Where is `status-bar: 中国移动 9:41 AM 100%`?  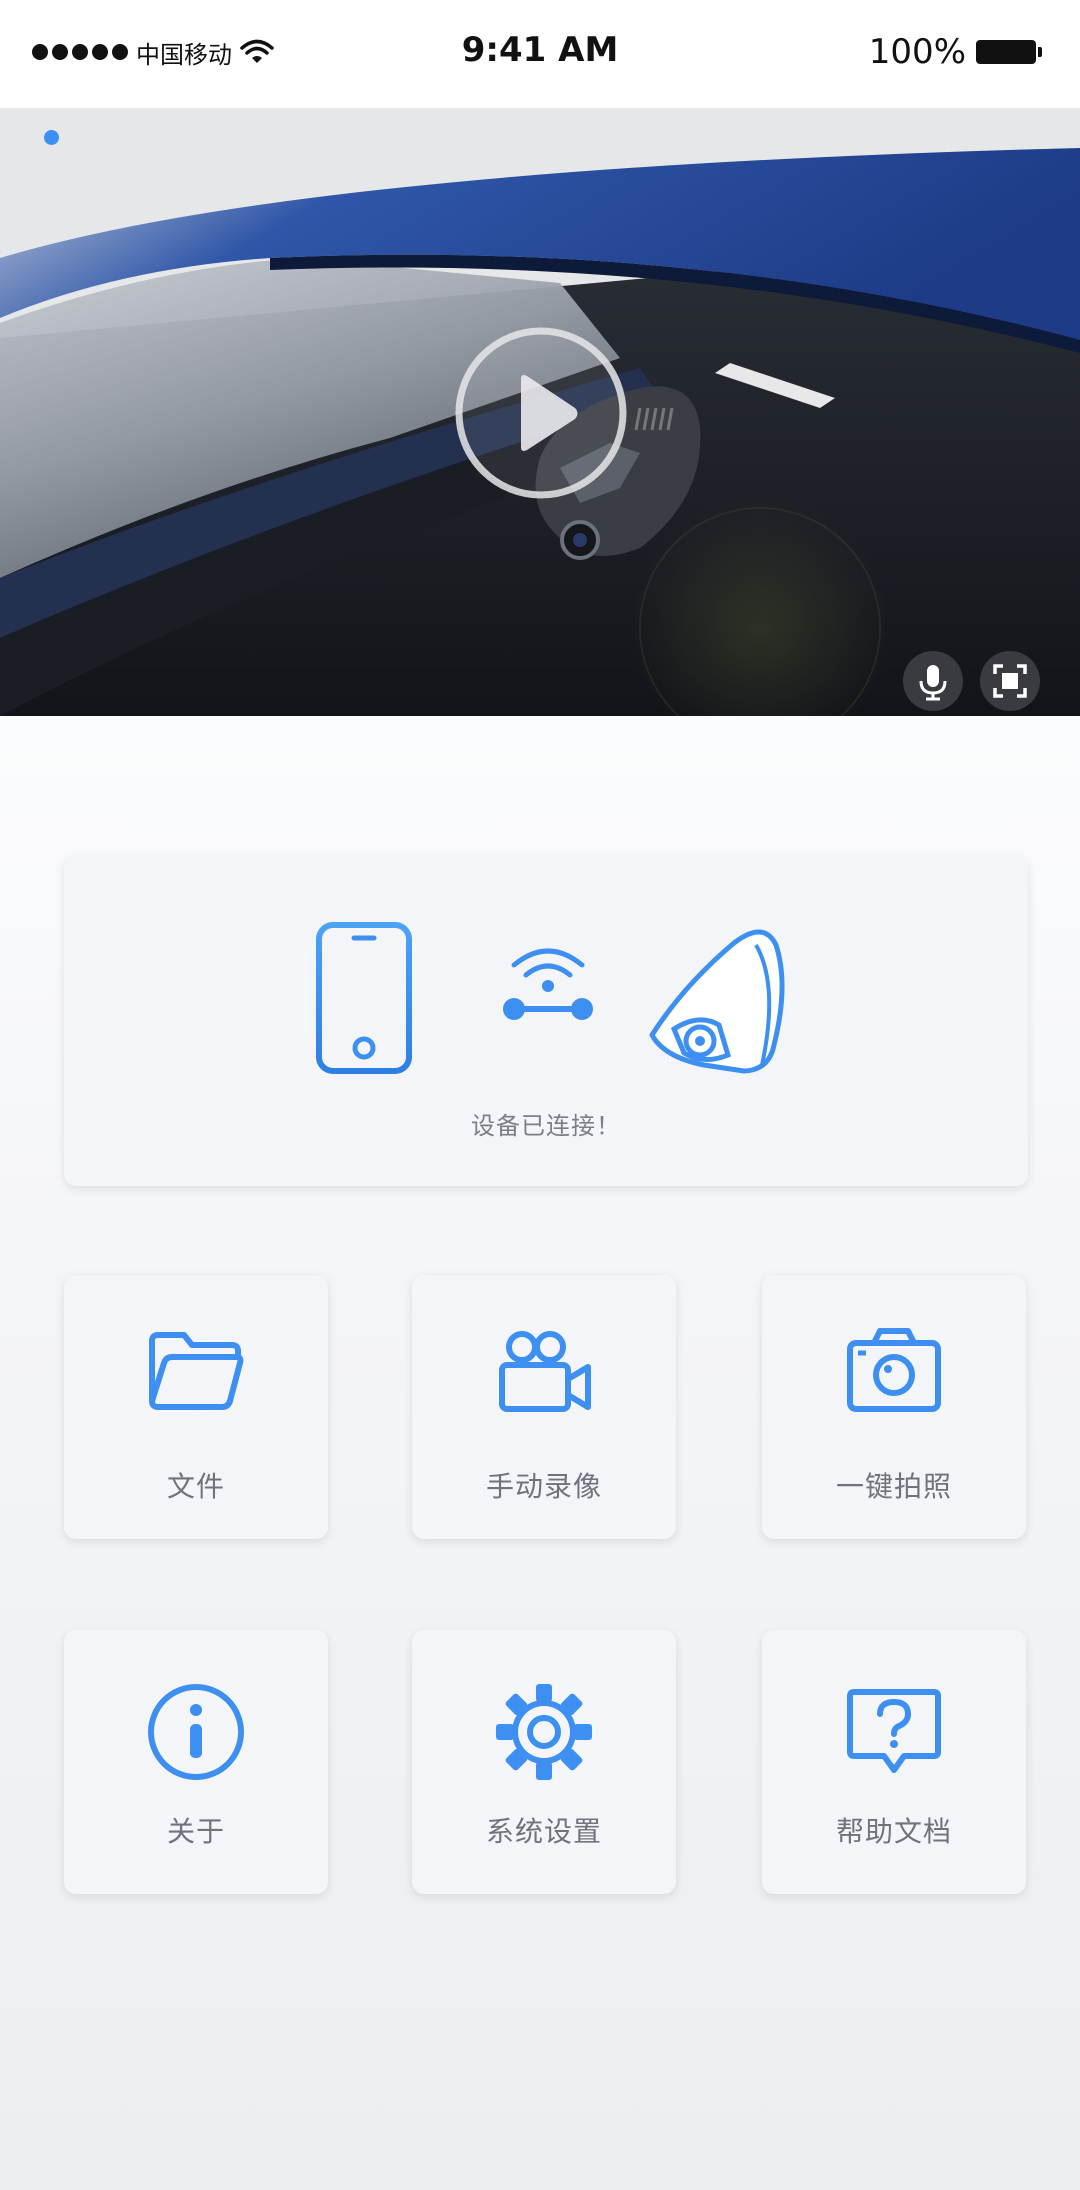
status-bar: 中国移动 9:41 AM 100% is located at coordinates (540, 54).